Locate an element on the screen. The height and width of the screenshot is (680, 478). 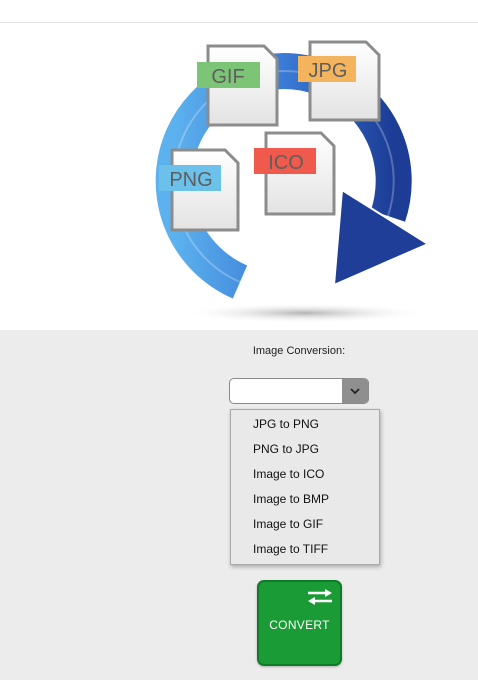
swap-arrows-icon is located at coordinates (320, 597).